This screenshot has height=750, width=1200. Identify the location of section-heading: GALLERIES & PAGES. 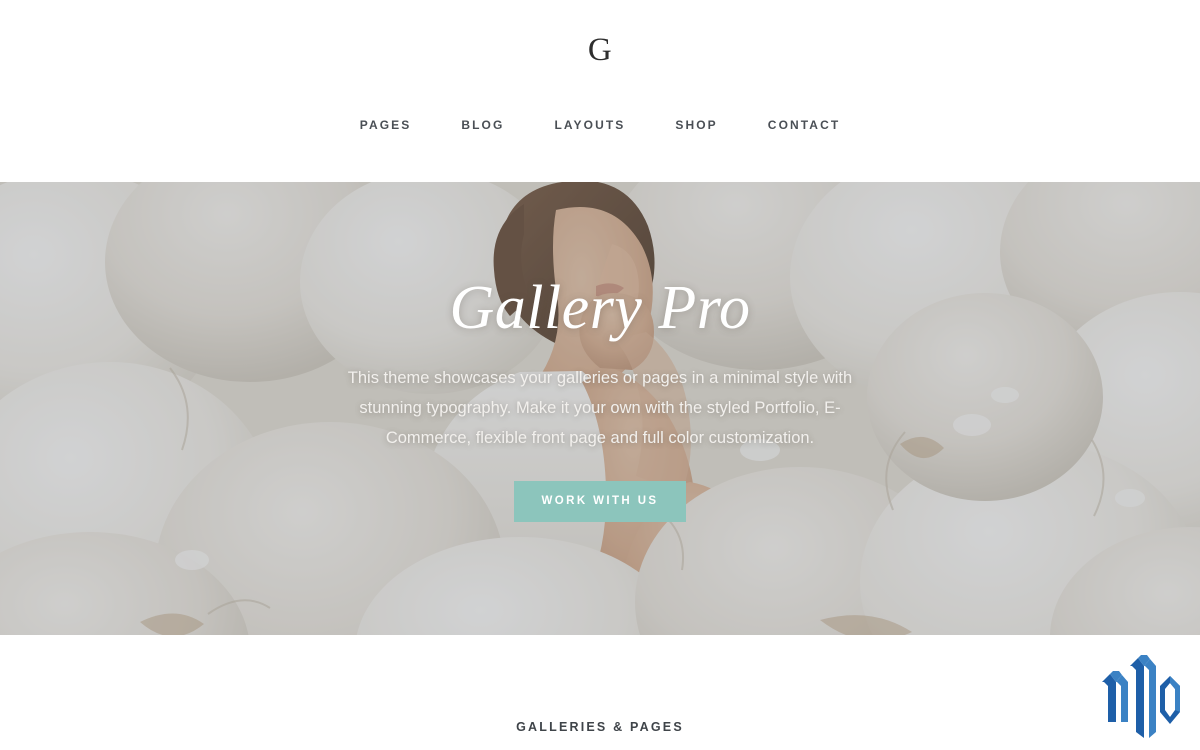
(600, 727).